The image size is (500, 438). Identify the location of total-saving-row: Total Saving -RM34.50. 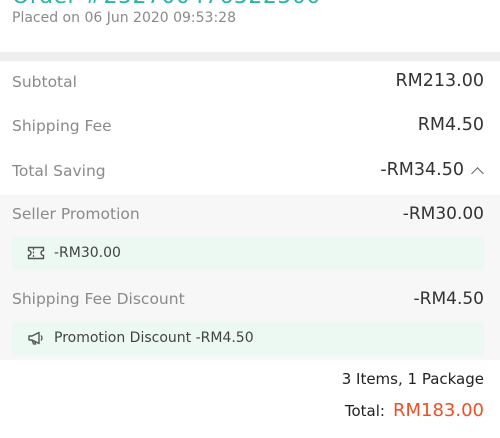
(250, 172).